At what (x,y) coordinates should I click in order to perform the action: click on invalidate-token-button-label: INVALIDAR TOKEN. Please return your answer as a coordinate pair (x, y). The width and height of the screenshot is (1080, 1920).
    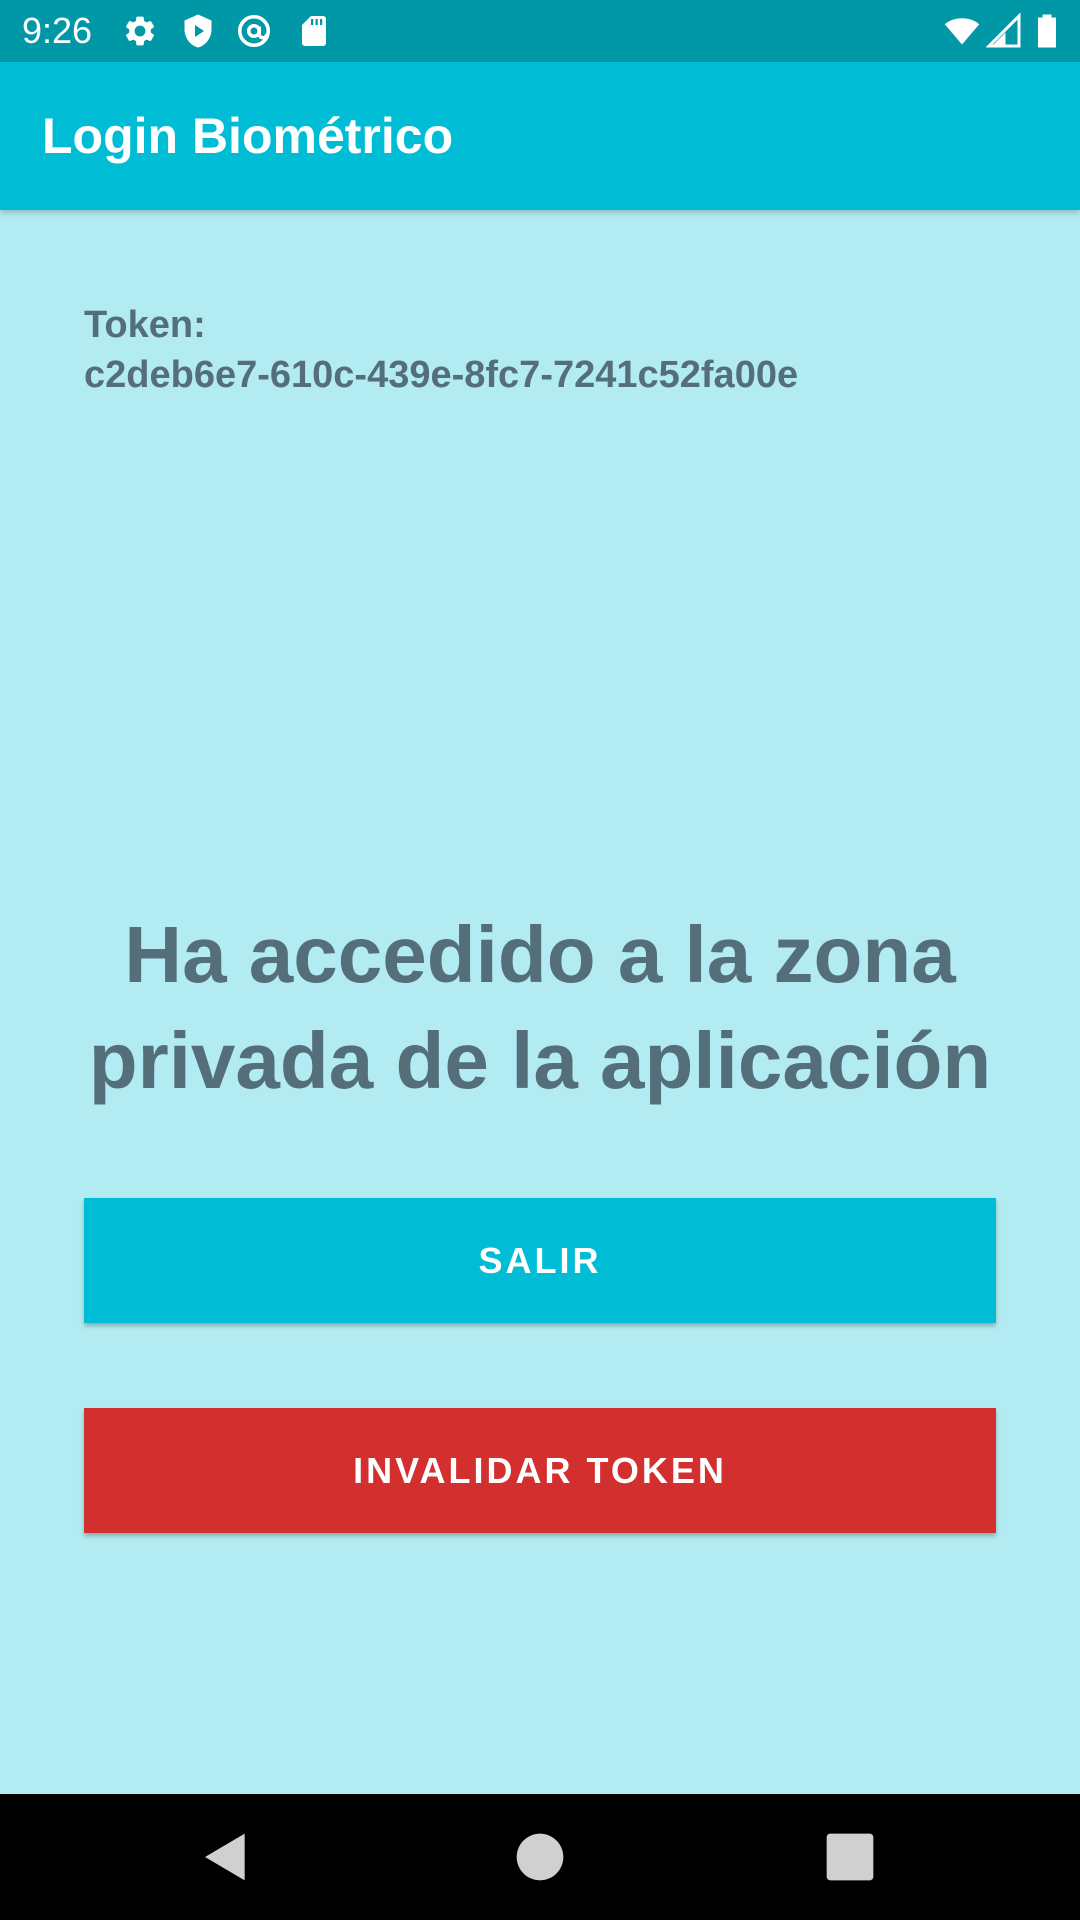
    Looking at the image, I should click on (540, 1470).